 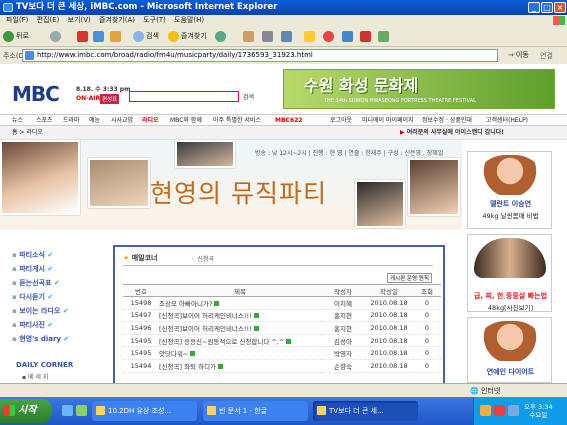 What do you see at coordinates (329, 36) in the screenshot?
I see `messenger-button` at bounding box center [329, 36].